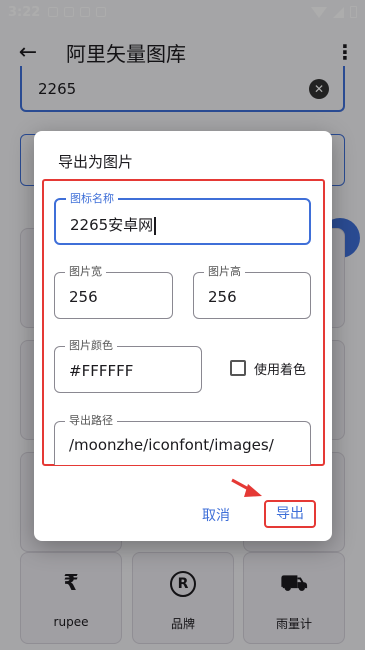  I want to click on color-label: 图片颜色, so click(91, 346).